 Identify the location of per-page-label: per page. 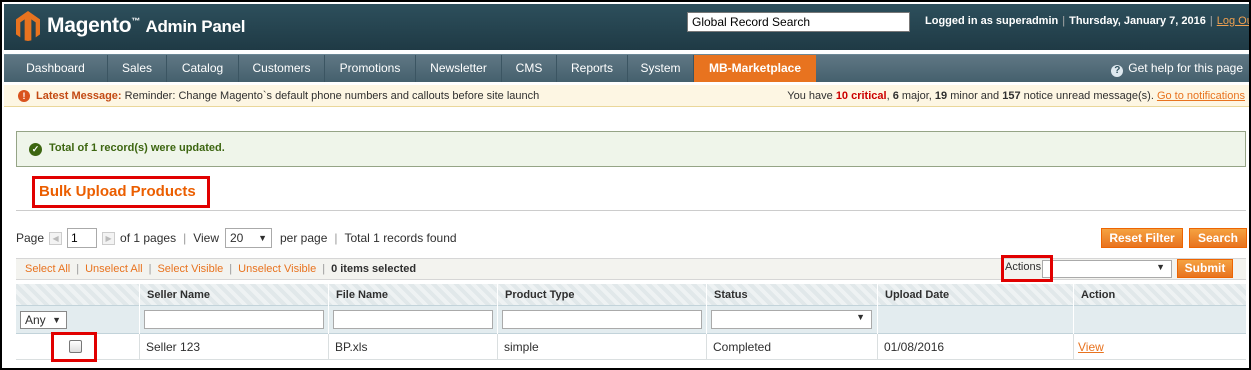
(304, 238).